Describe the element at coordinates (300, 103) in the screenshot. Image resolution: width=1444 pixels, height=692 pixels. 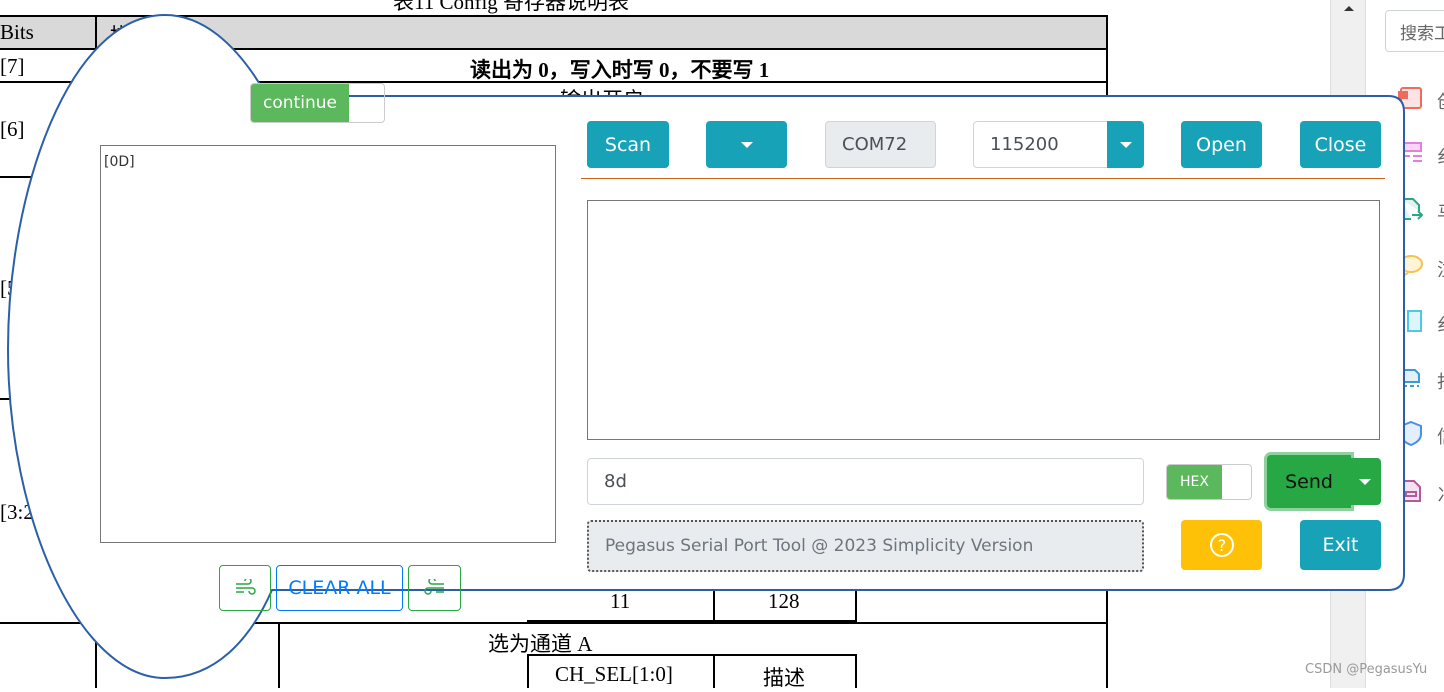
I see `continue-label: continue` at that location.